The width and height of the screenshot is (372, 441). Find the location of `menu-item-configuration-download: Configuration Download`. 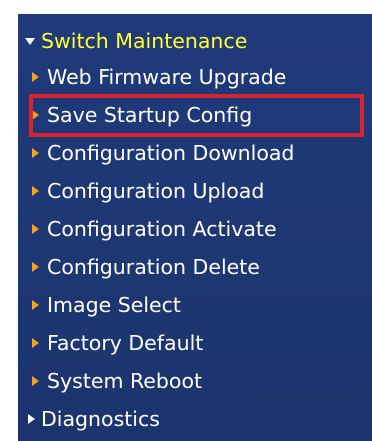

menu-item-configuration-download: Configuration Download is located at coordinates (156, 153).